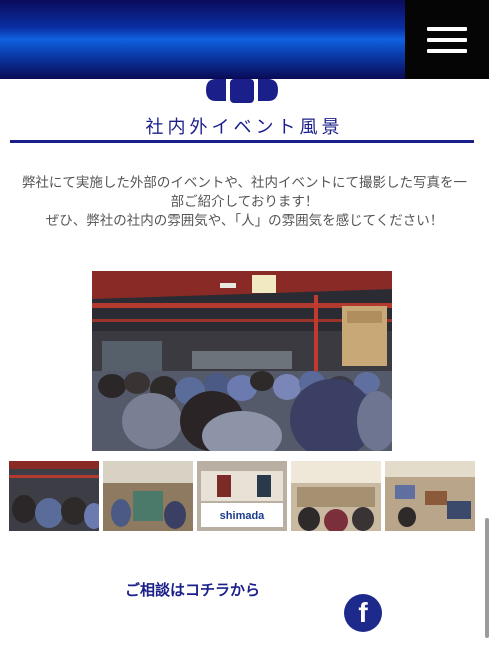 Image resolution: width=489 pixels, height=645 pixels. Describe the element at coordinates (192, 590) in the screenshot. I see `consult-label: ご相談はコチラから` at that location.